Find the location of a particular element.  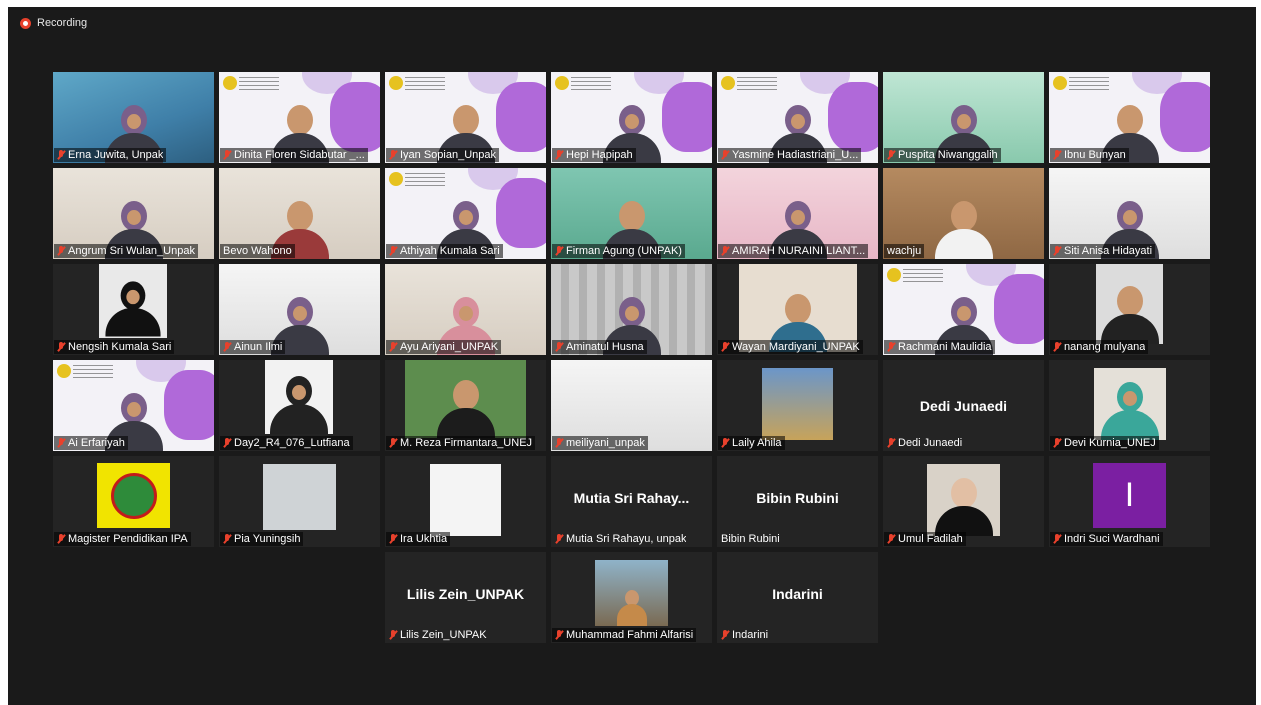

participant-tile-active-speaker: Bevo Wahono is located at coordinates (299, 213).